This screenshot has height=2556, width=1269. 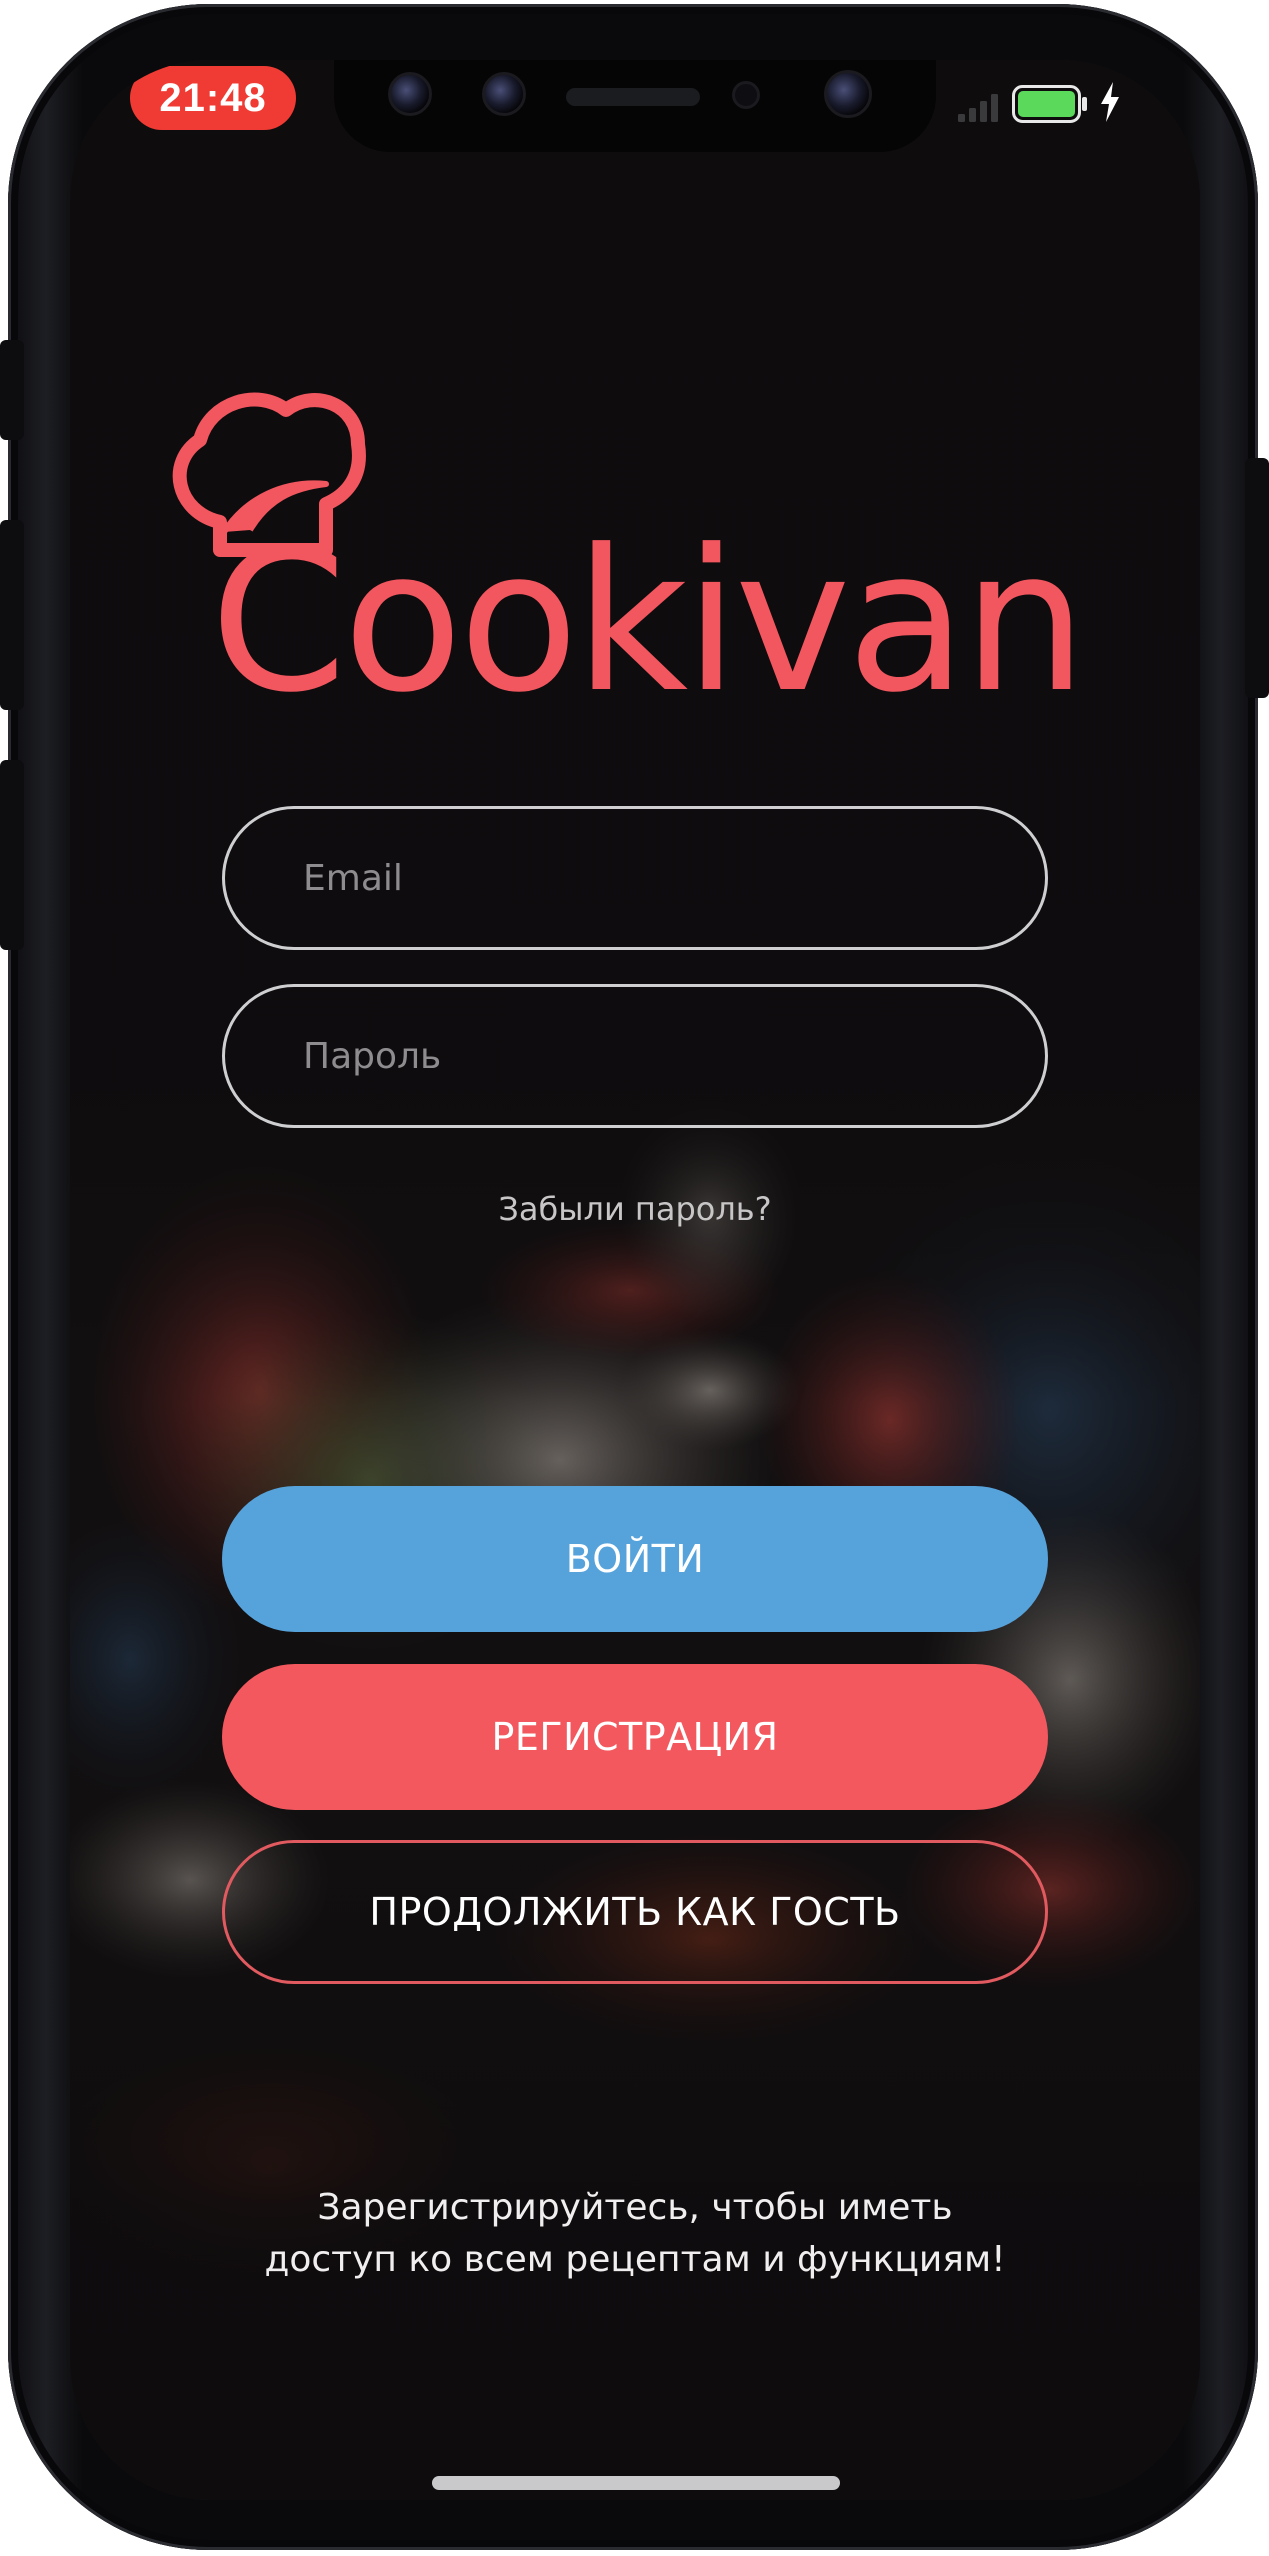 What do you see at coordinates (504, 94) in the screenshot?
I see `sensor-right-icon` at bounding box center [504, 94].